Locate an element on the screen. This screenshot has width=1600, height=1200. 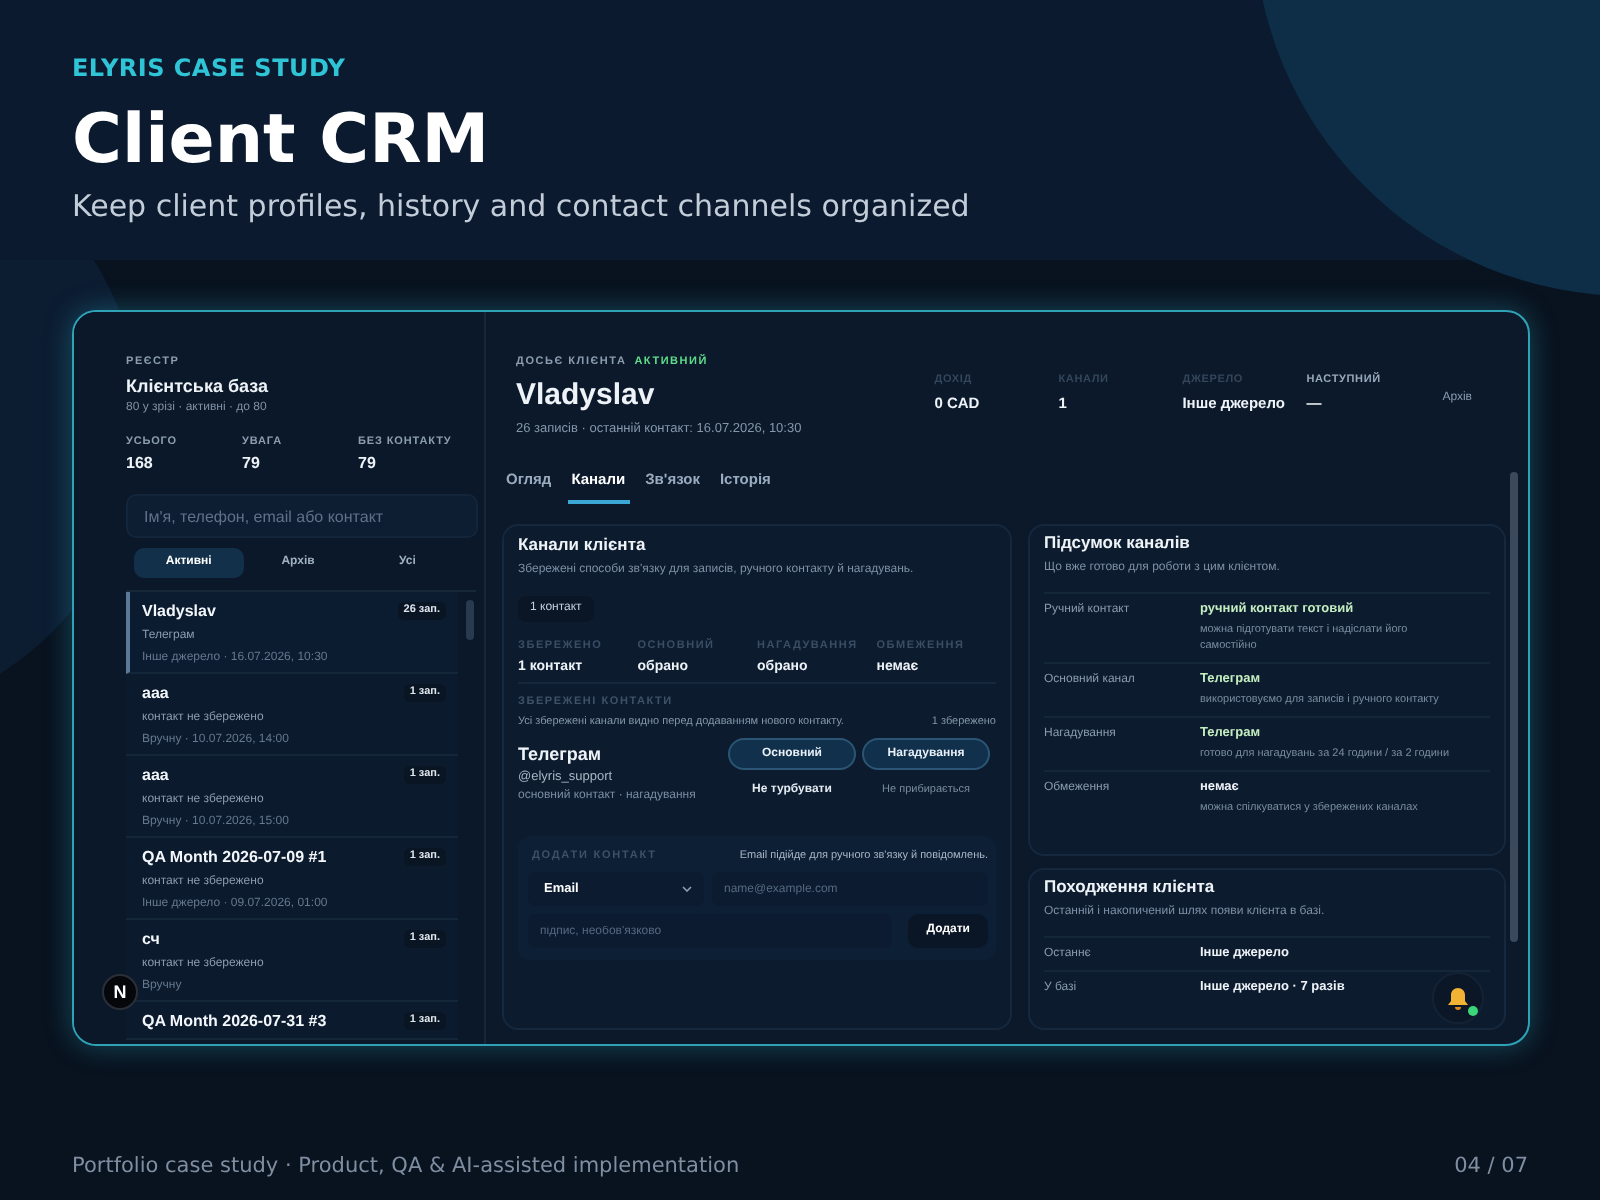
contact-channel: Телеграм is located at coordinates (561, 755).